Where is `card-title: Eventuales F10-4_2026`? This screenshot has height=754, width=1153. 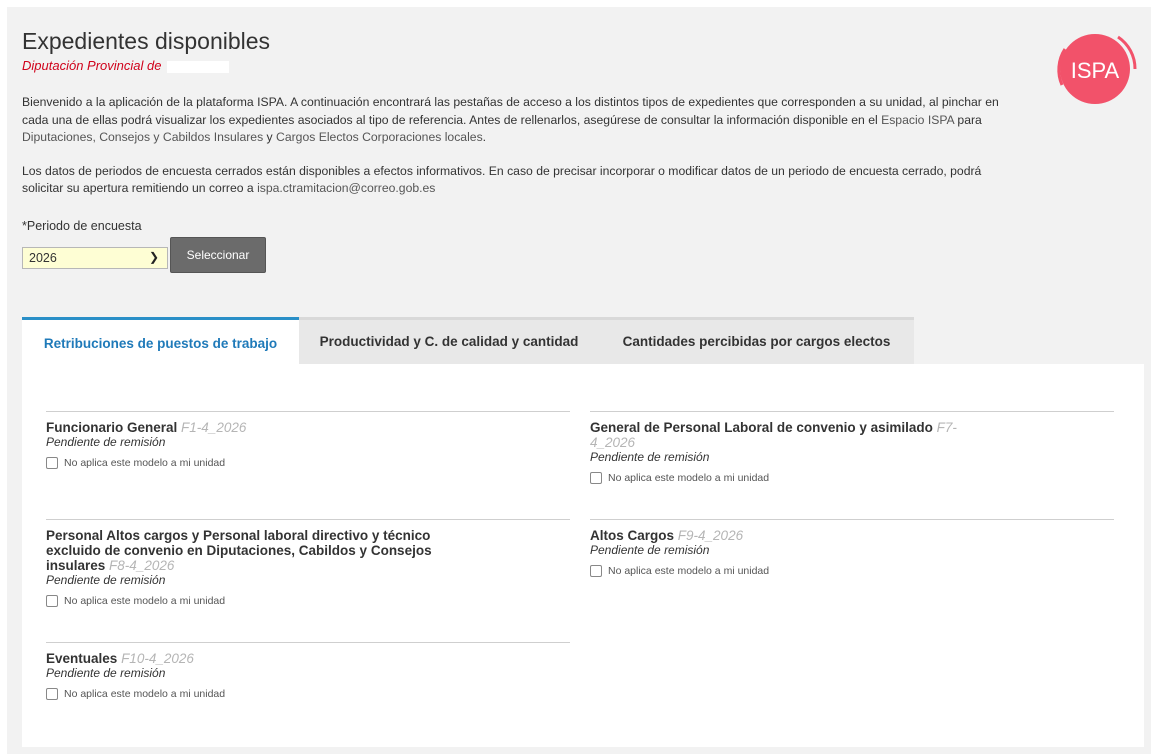
card-title: Eventuales F10-4_2026 is located at coordinates (308, 658).